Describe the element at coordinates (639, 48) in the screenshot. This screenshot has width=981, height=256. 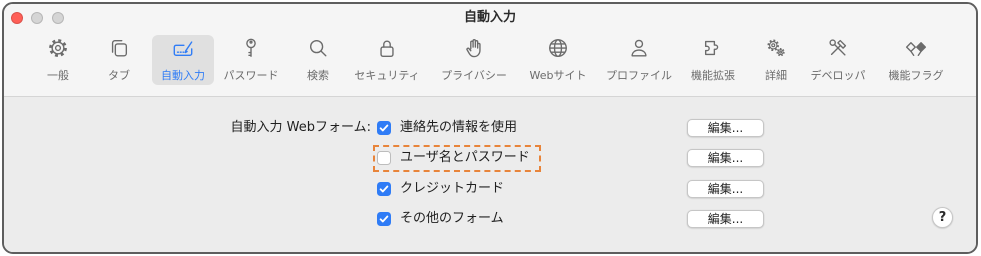
I see `person-icon` at that location.